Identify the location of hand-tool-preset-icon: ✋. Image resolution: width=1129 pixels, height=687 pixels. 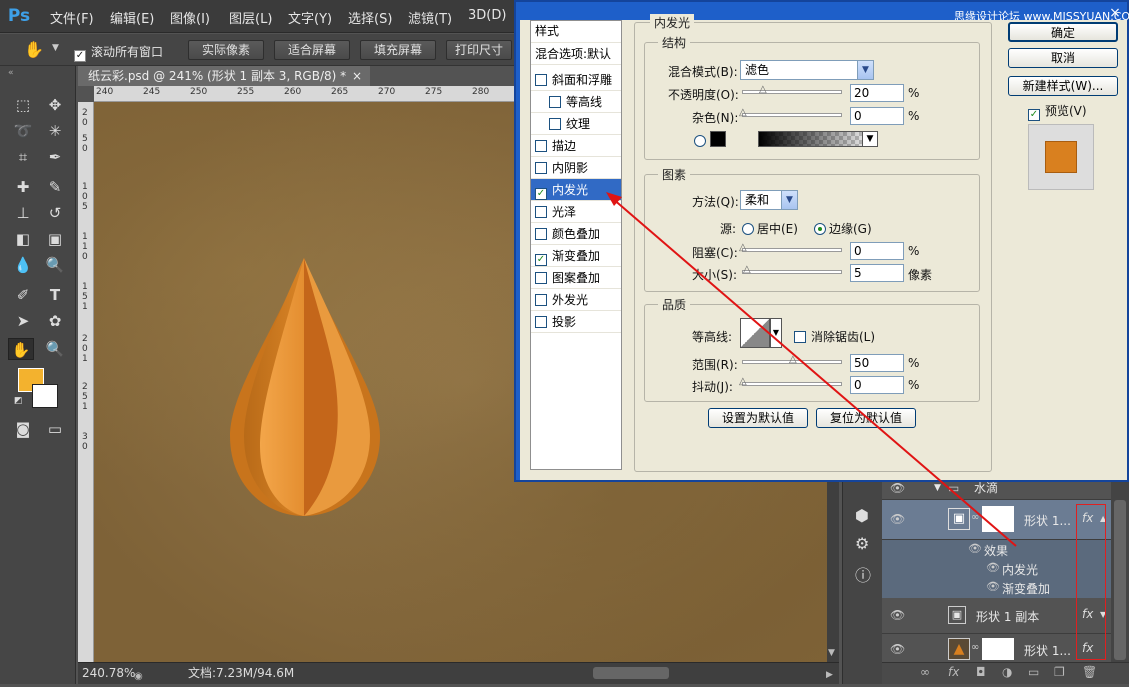
(34, 49).